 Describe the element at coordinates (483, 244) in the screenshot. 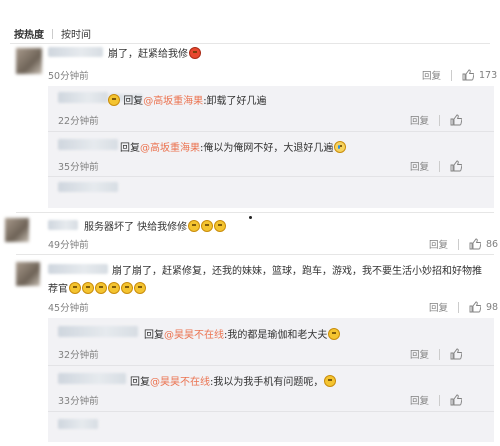

I see `like-button: 86` at that location.